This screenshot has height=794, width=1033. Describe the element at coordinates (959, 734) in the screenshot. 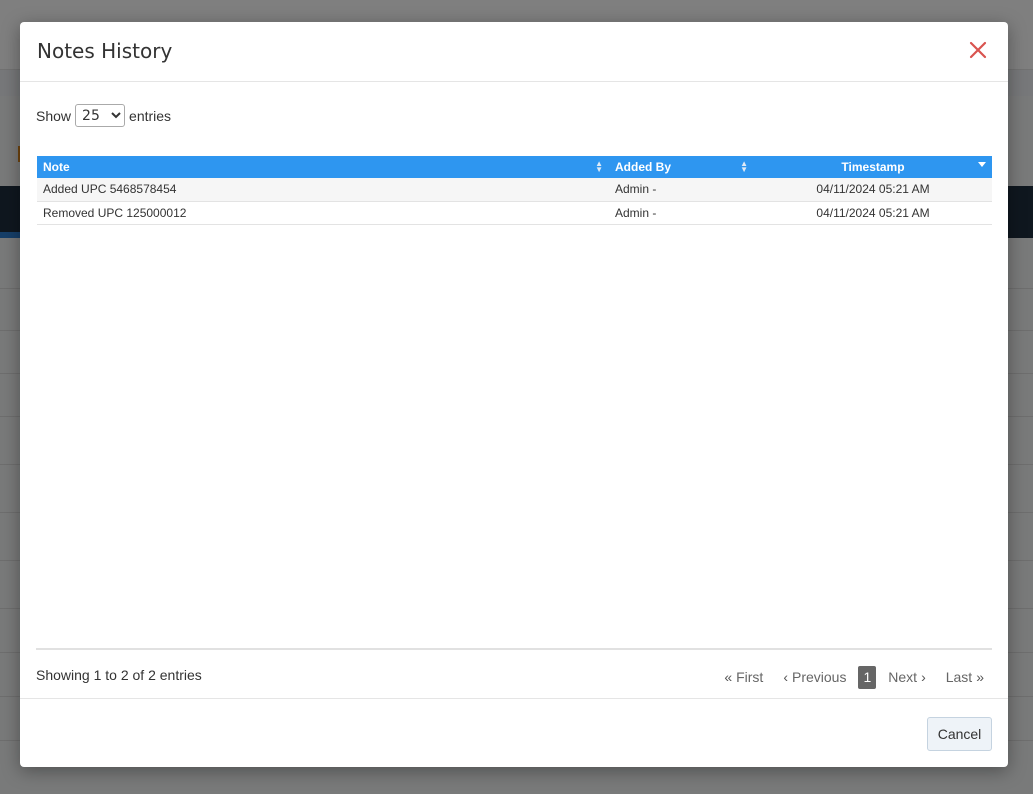

I see `cancel-button: Cancel` at that location.